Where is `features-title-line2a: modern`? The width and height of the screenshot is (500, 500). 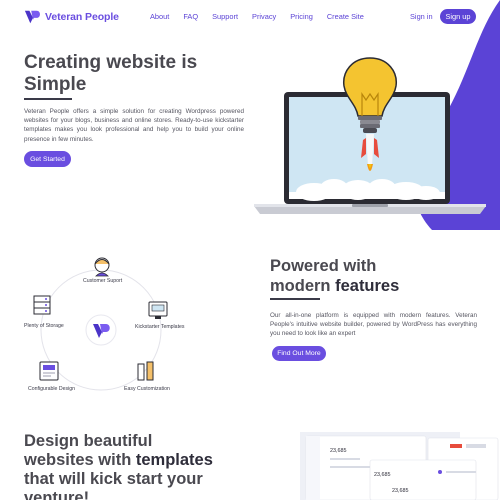 features-title-line2a: modern is located at coordinates (303, 286).